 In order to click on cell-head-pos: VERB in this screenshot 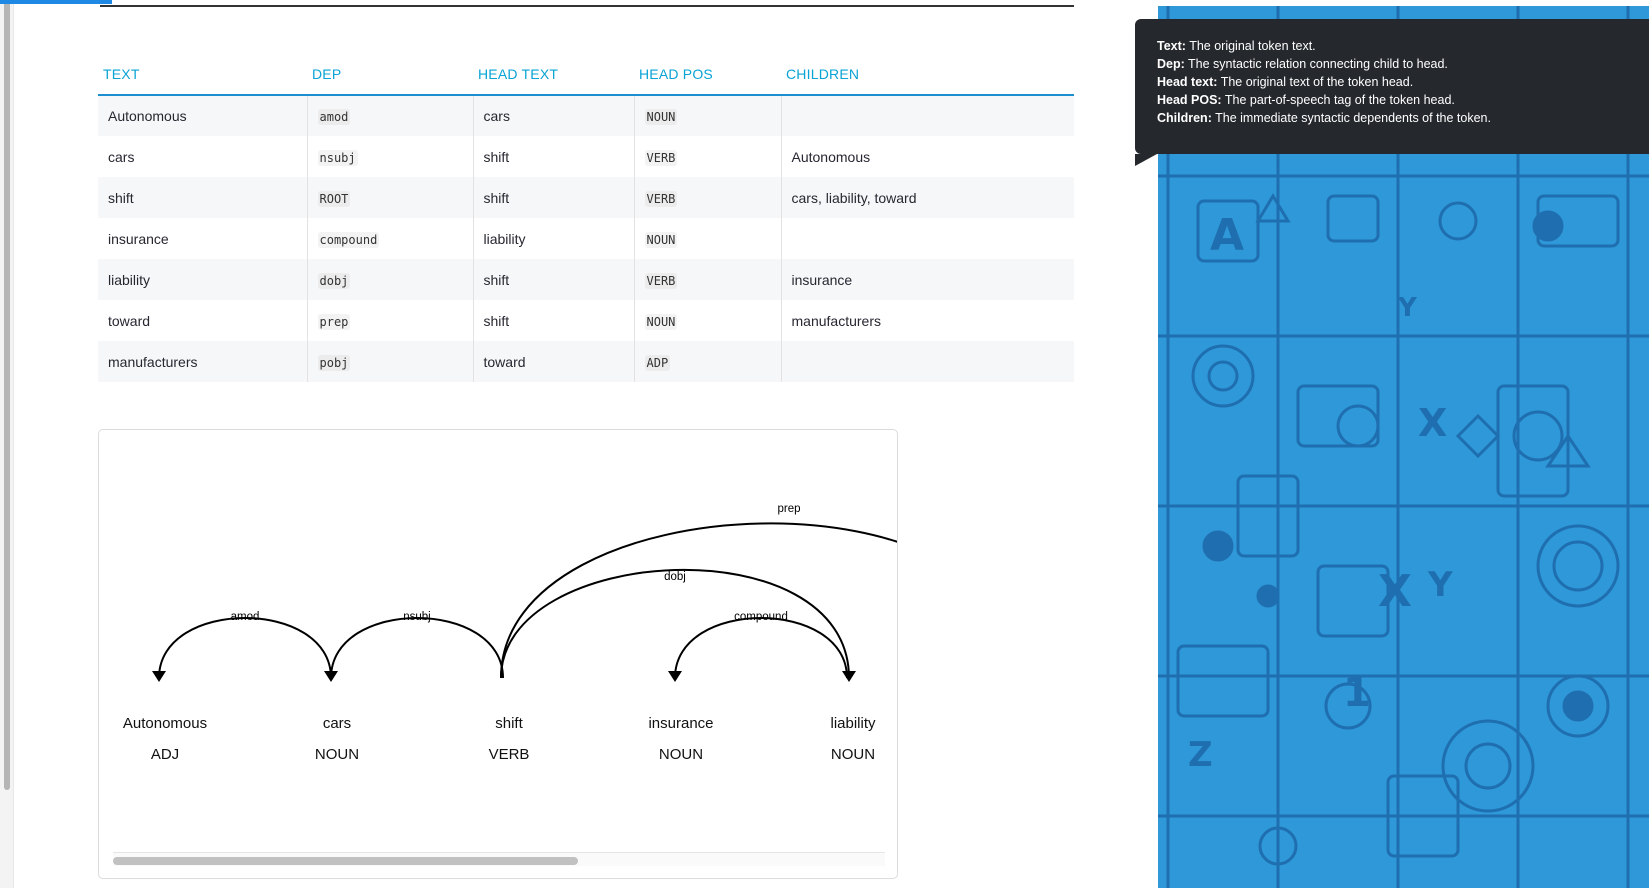, I will do `click(708, 156)`.